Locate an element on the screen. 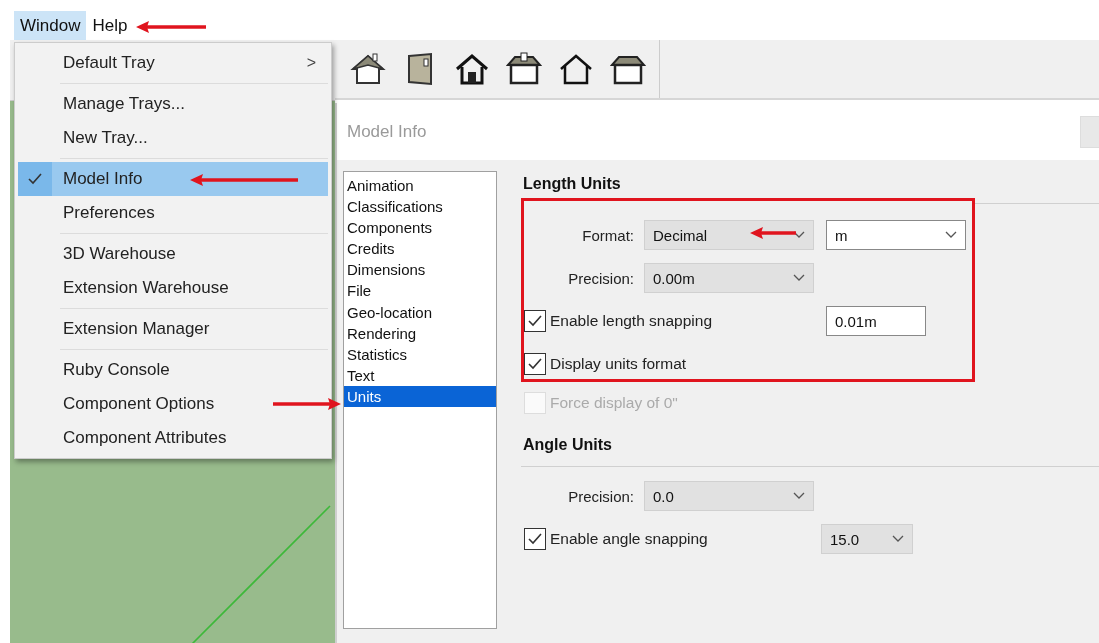 The height and width of the screenshot is (643, 1099). menu-item-label: Default Tray is located at coordinates (109, 63).